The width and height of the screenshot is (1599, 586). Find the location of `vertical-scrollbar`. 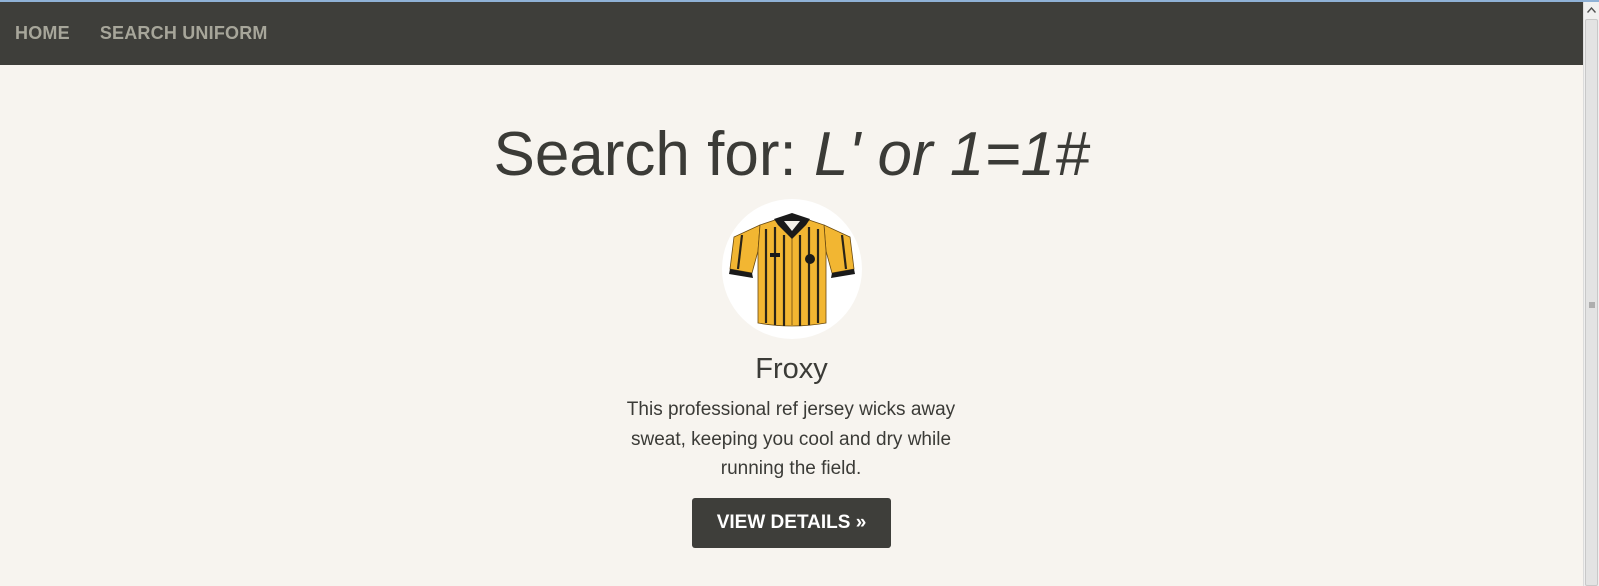

vertical-scrollbar is located at coordinates (1591, 294).